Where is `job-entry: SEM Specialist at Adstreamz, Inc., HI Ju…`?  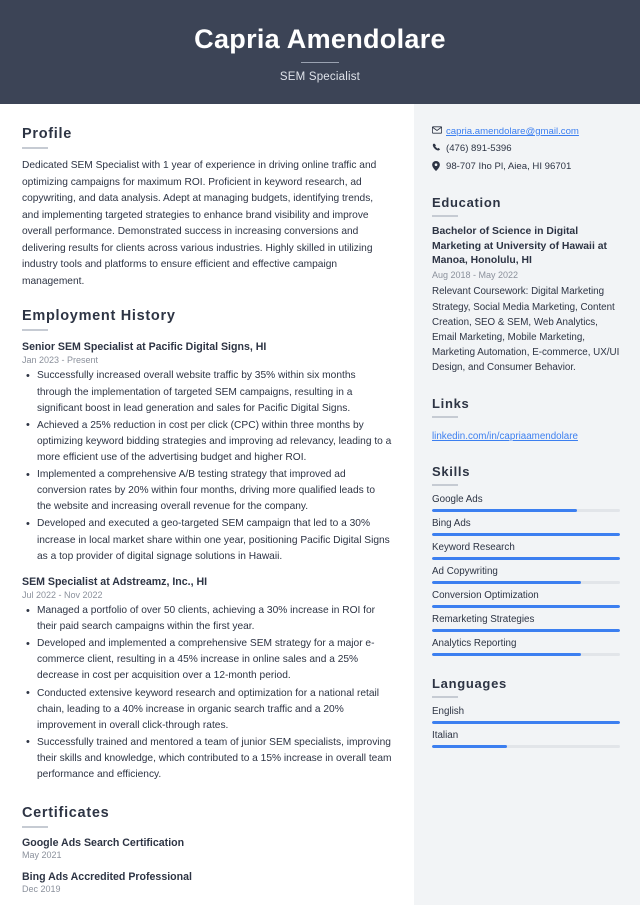
job-entry: SEM Specialist at Adstreamz, Inc., HI Ju… is located at coordinates (207, 679).